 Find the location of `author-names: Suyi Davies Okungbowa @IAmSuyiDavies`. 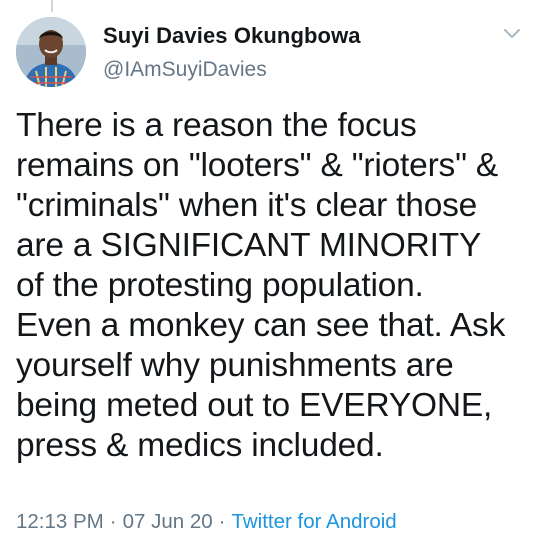

author-names: Suyi Davies Okungbowa @IAmSuyiDavies is located at coordinates (232, 53).